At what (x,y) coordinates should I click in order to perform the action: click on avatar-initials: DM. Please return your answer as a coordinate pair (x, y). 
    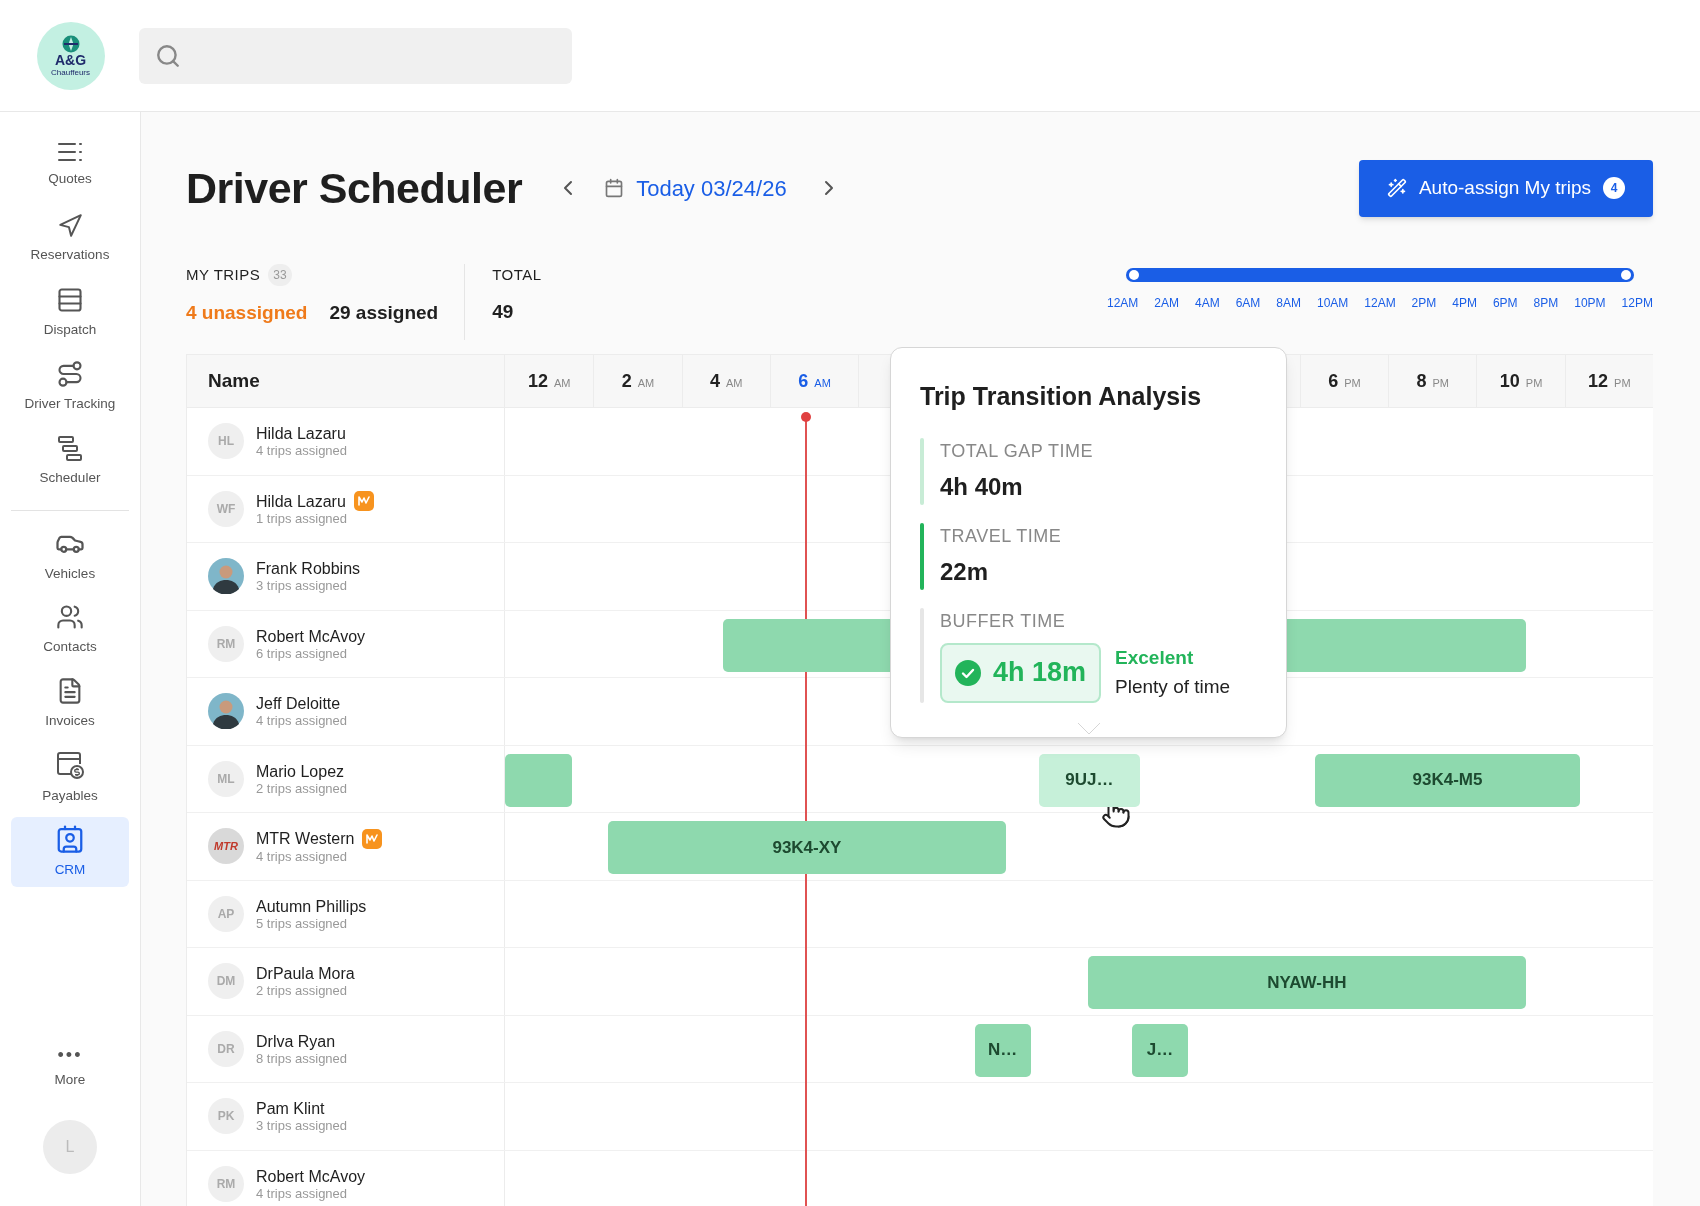
    Looking at the image, I should click on (226, 981).